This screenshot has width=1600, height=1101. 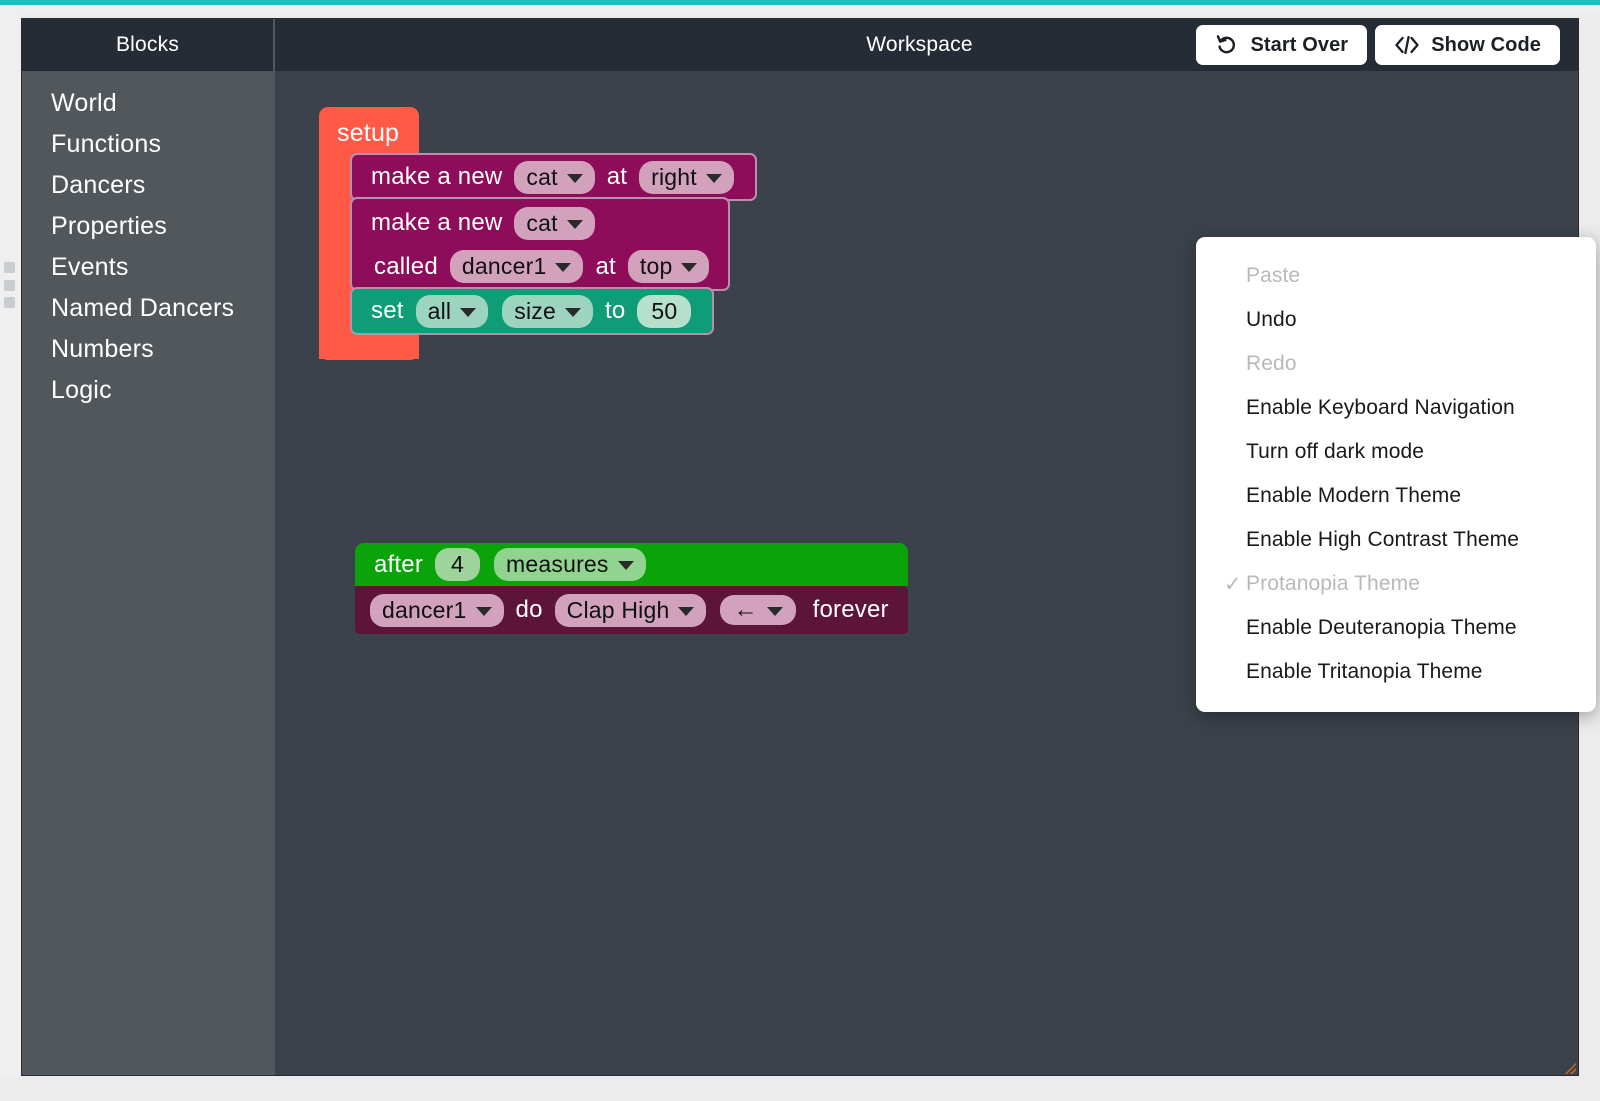 I want to click on drag-handle-icon, so click(x=9, y=285).